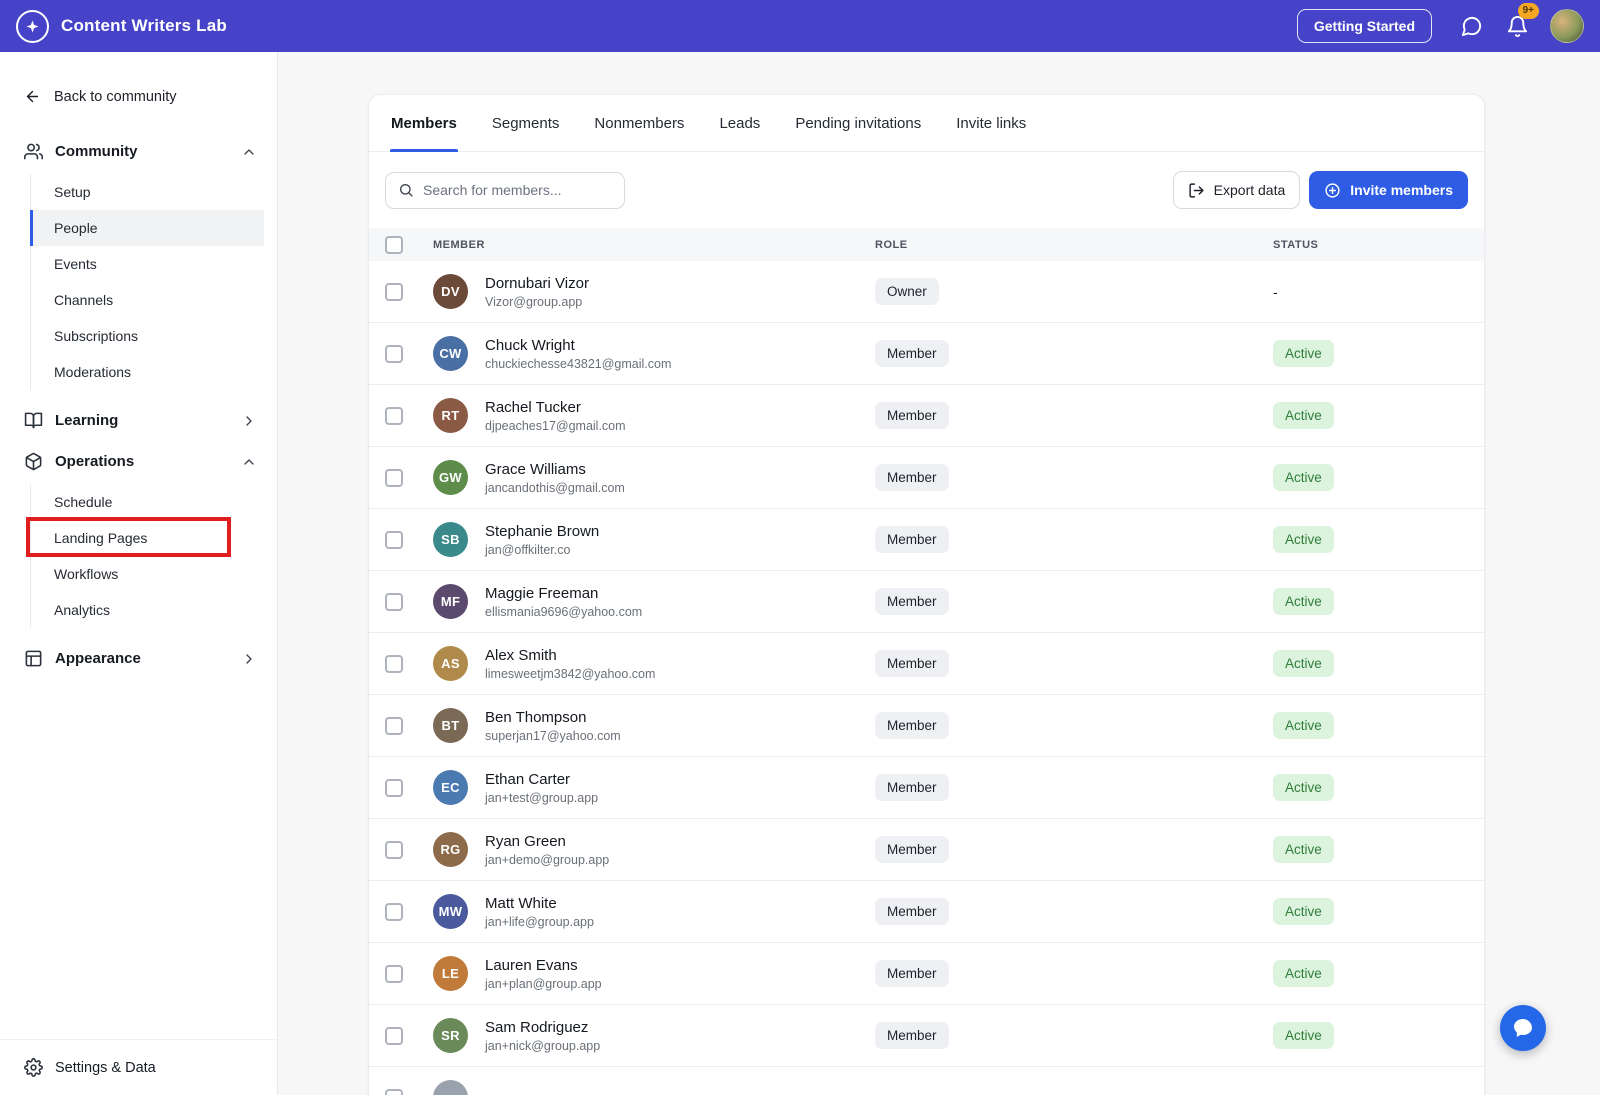 The image size is (1600, 1095). What do you see at coordinates (639, 123) in the screenshot?
I see `tab-nonmembers: Nonmembers` at bounding box center [639, 123].